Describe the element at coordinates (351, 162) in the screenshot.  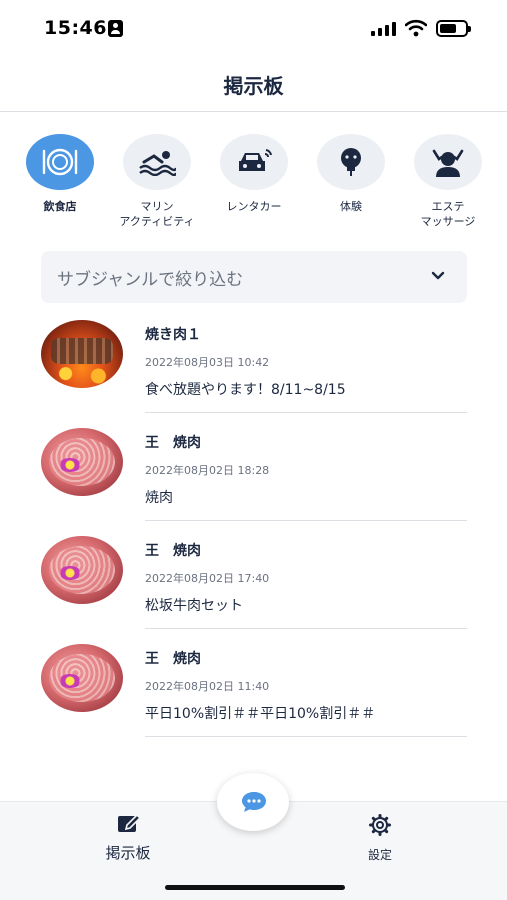
I see `lightbulb-icon` at that location.